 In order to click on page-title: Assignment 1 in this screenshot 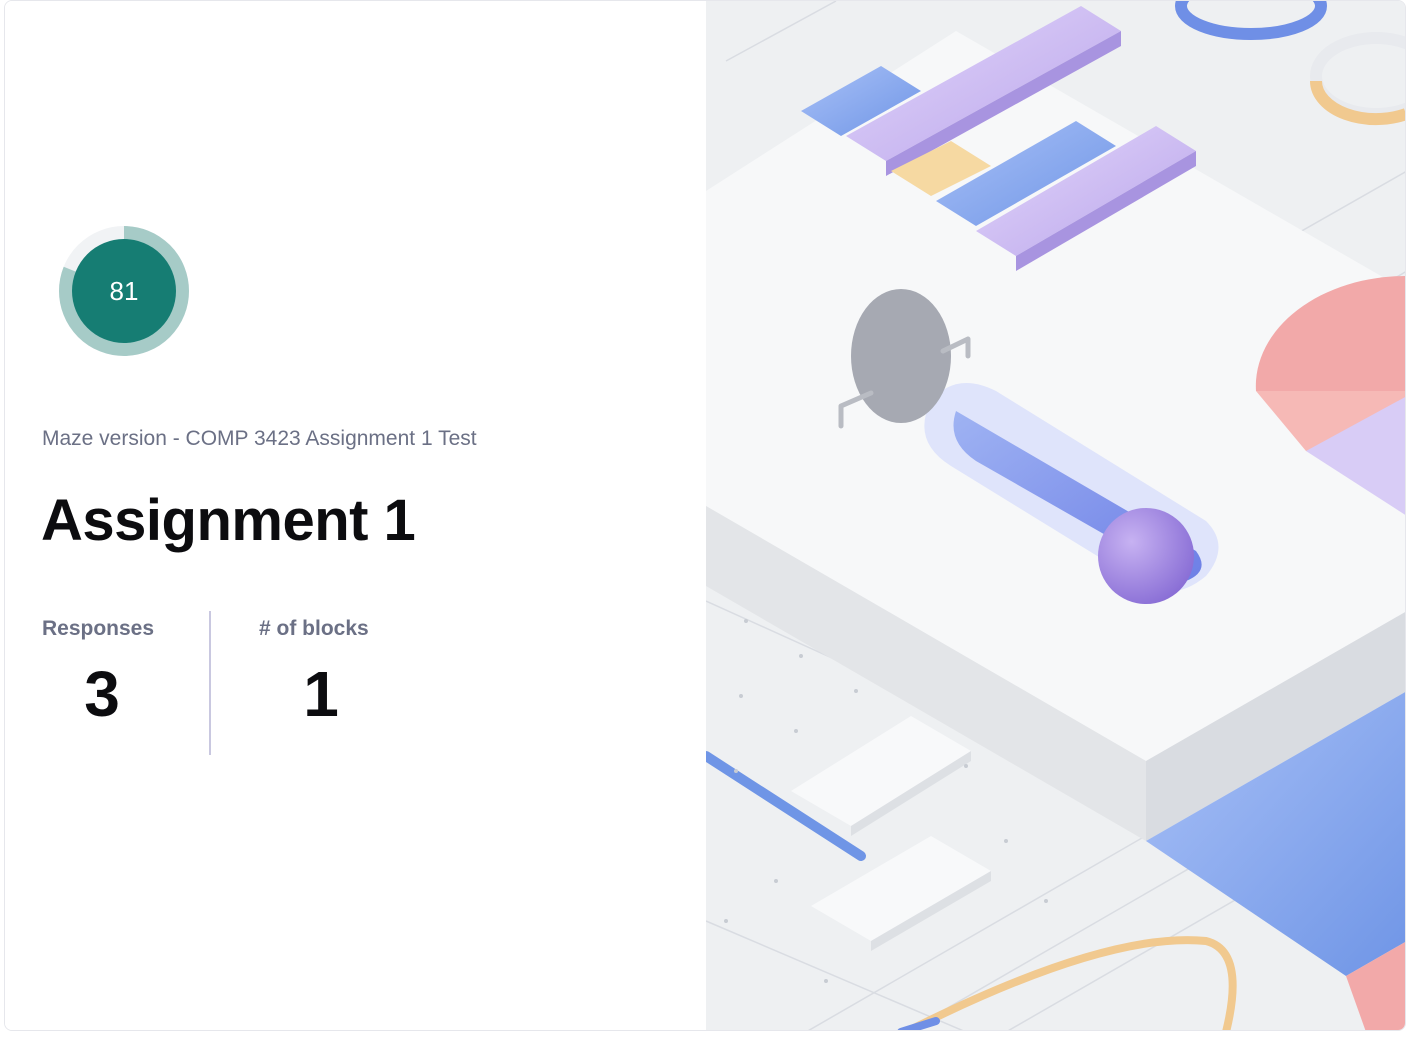, I will do `click(228, 520)`.